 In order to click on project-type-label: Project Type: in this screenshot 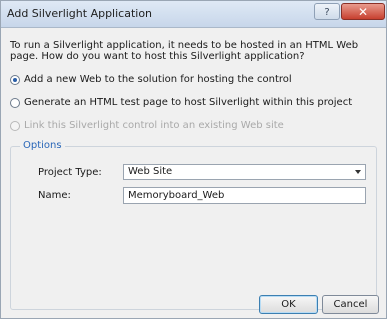, I will do `click(70, 172)`.